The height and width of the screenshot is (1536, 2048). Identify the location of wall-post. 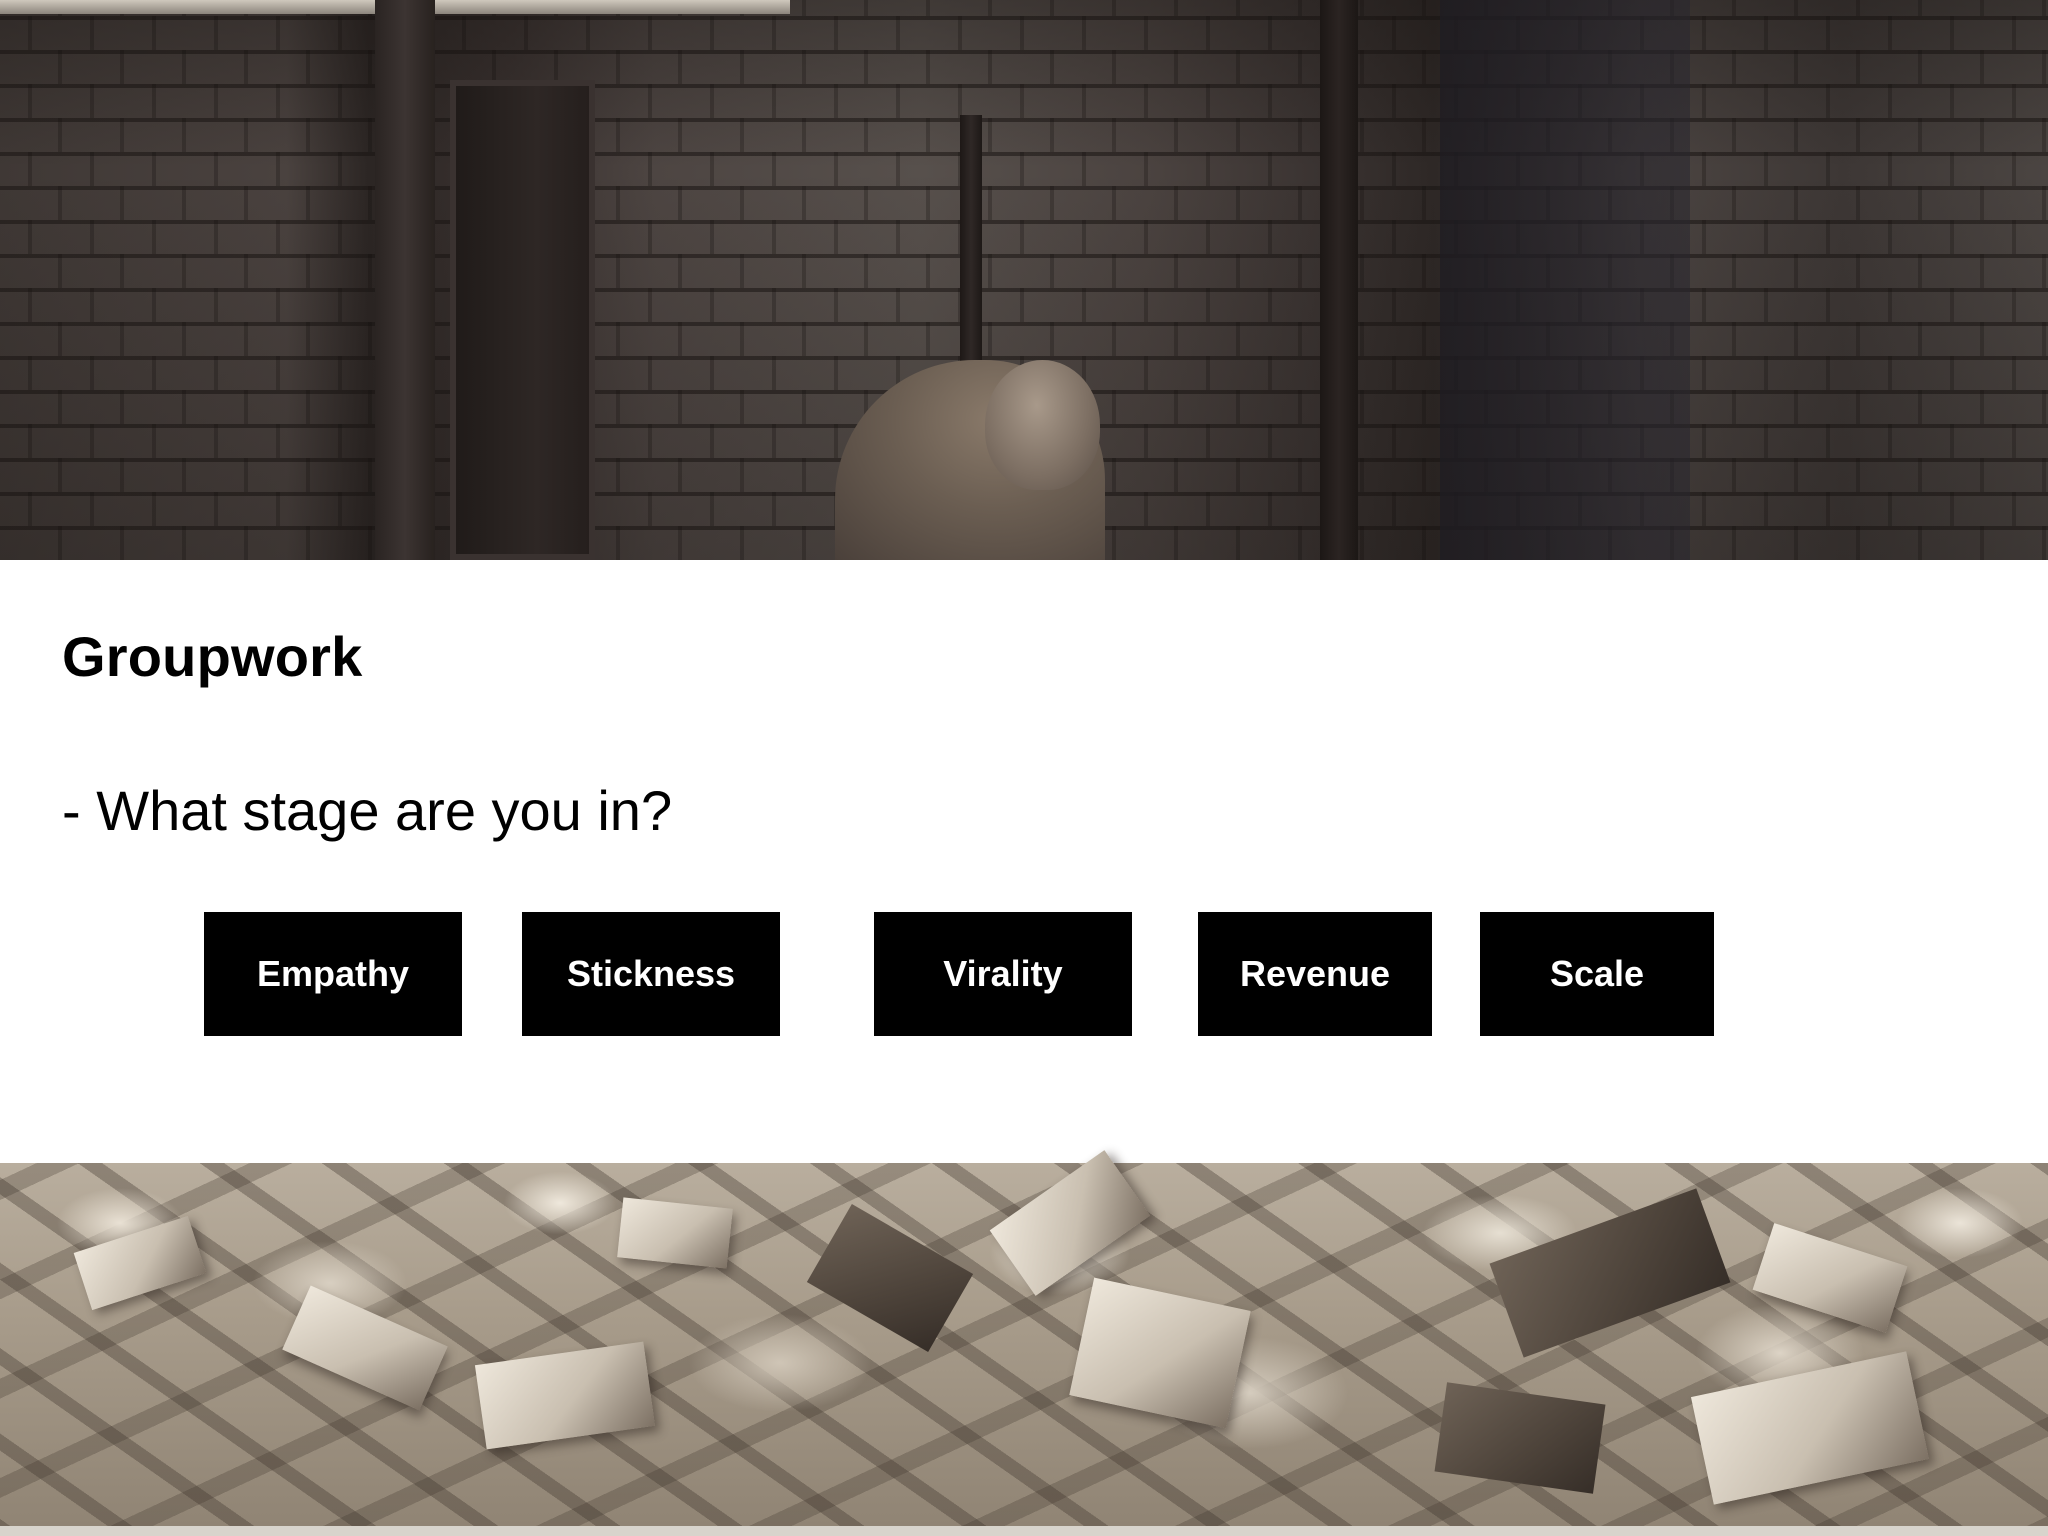
(1339, 280).